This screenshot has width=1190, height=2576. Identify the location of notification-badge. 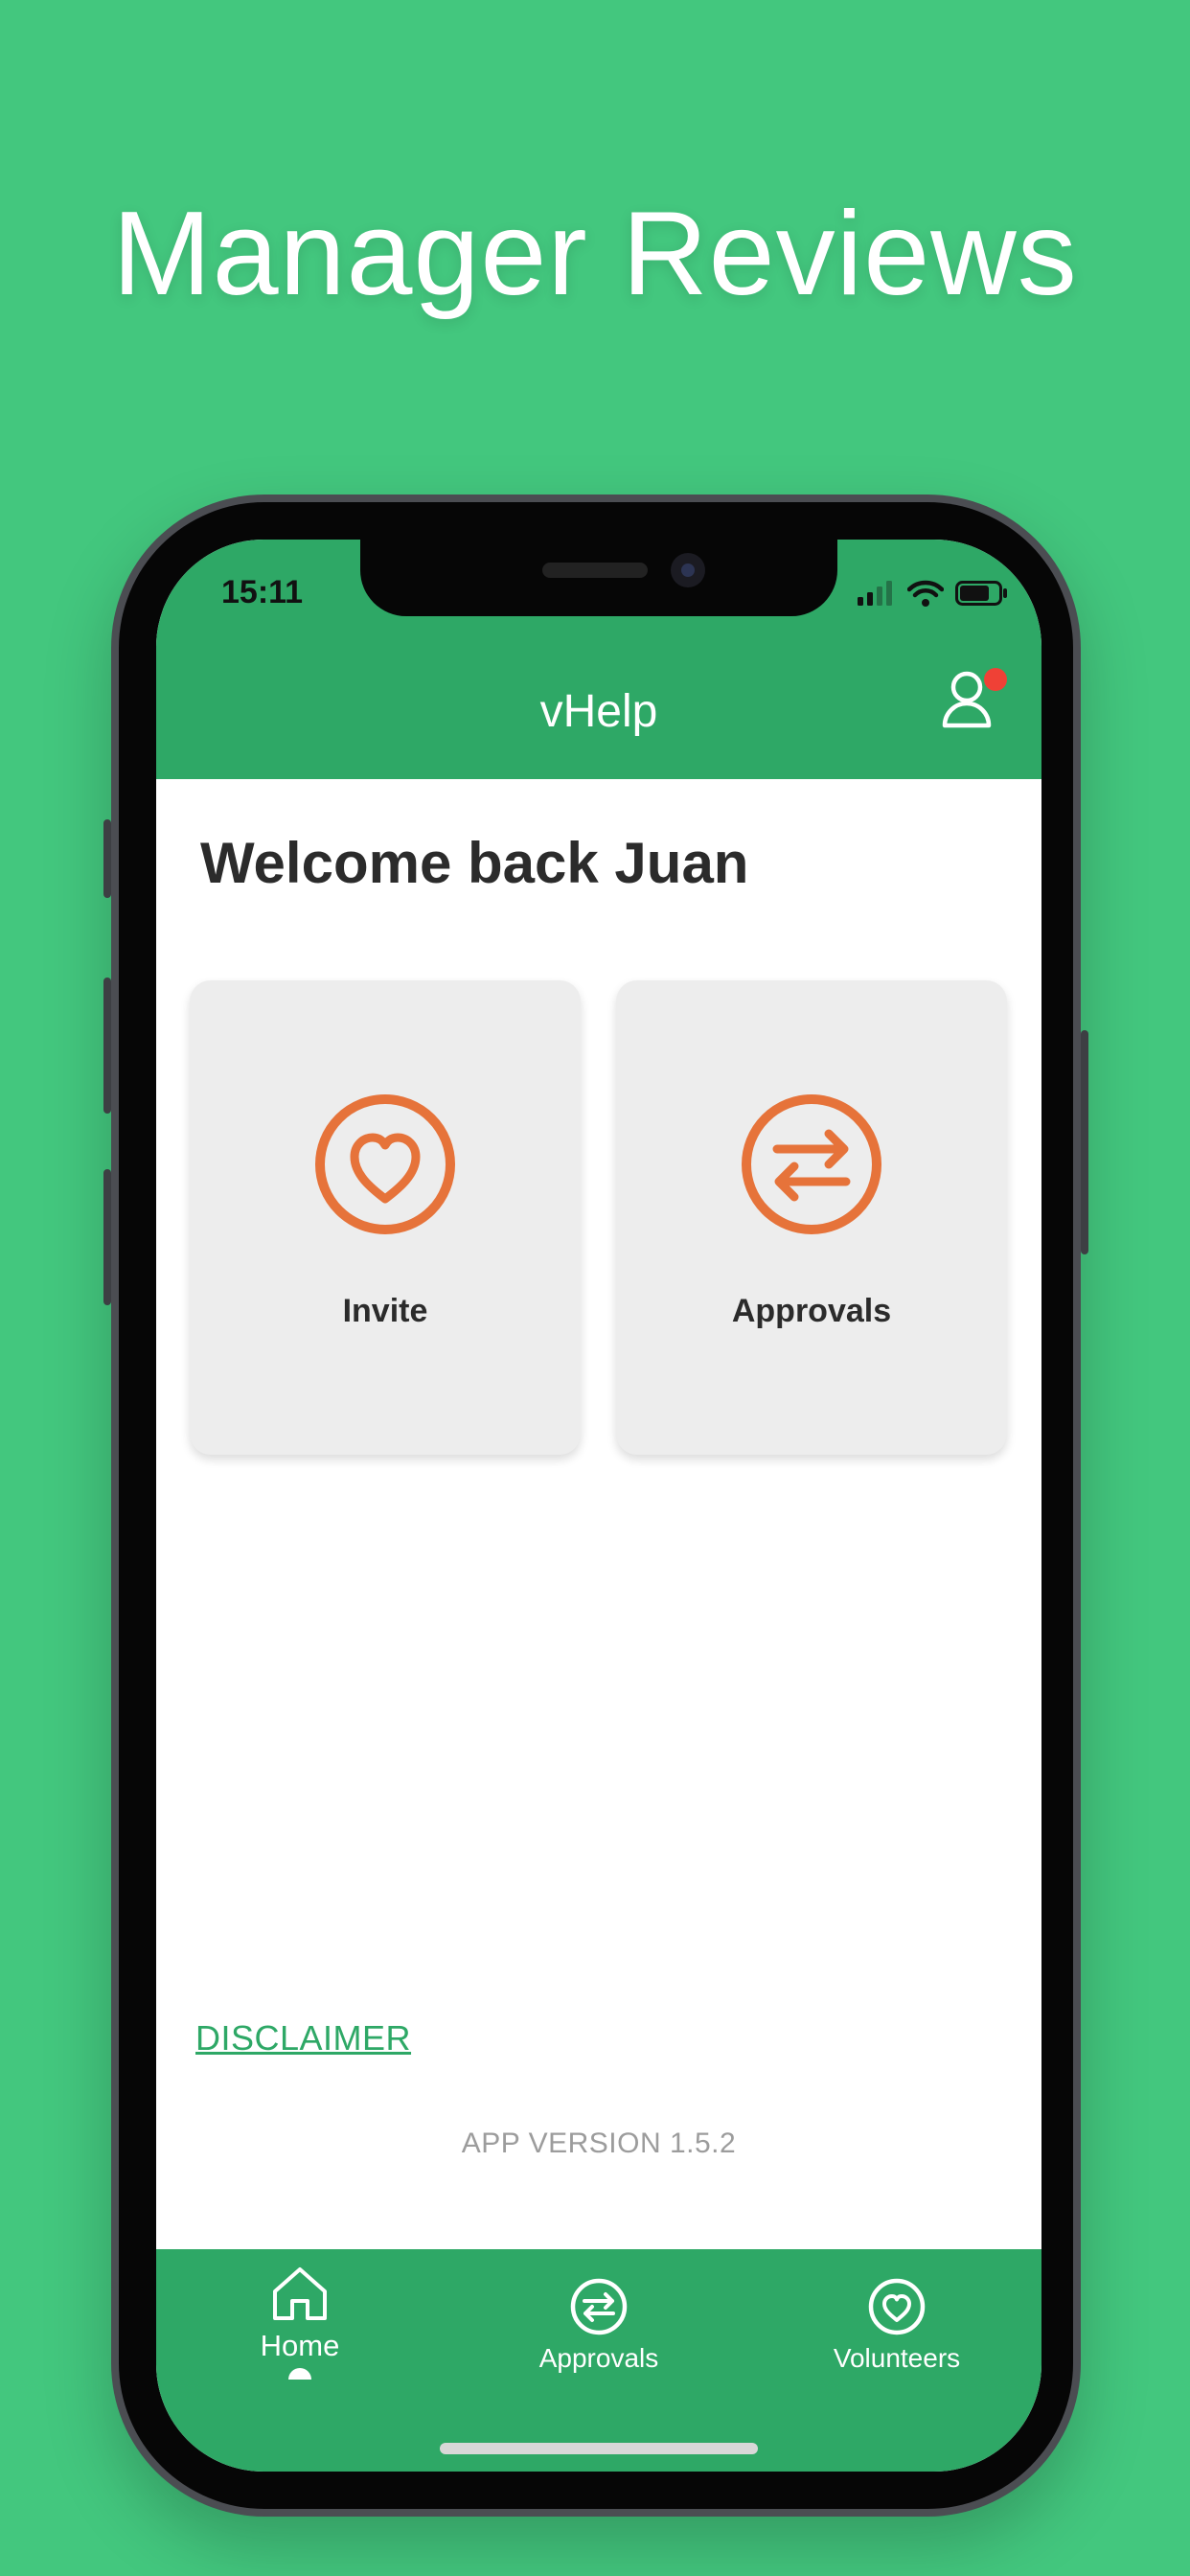
(996, 679).